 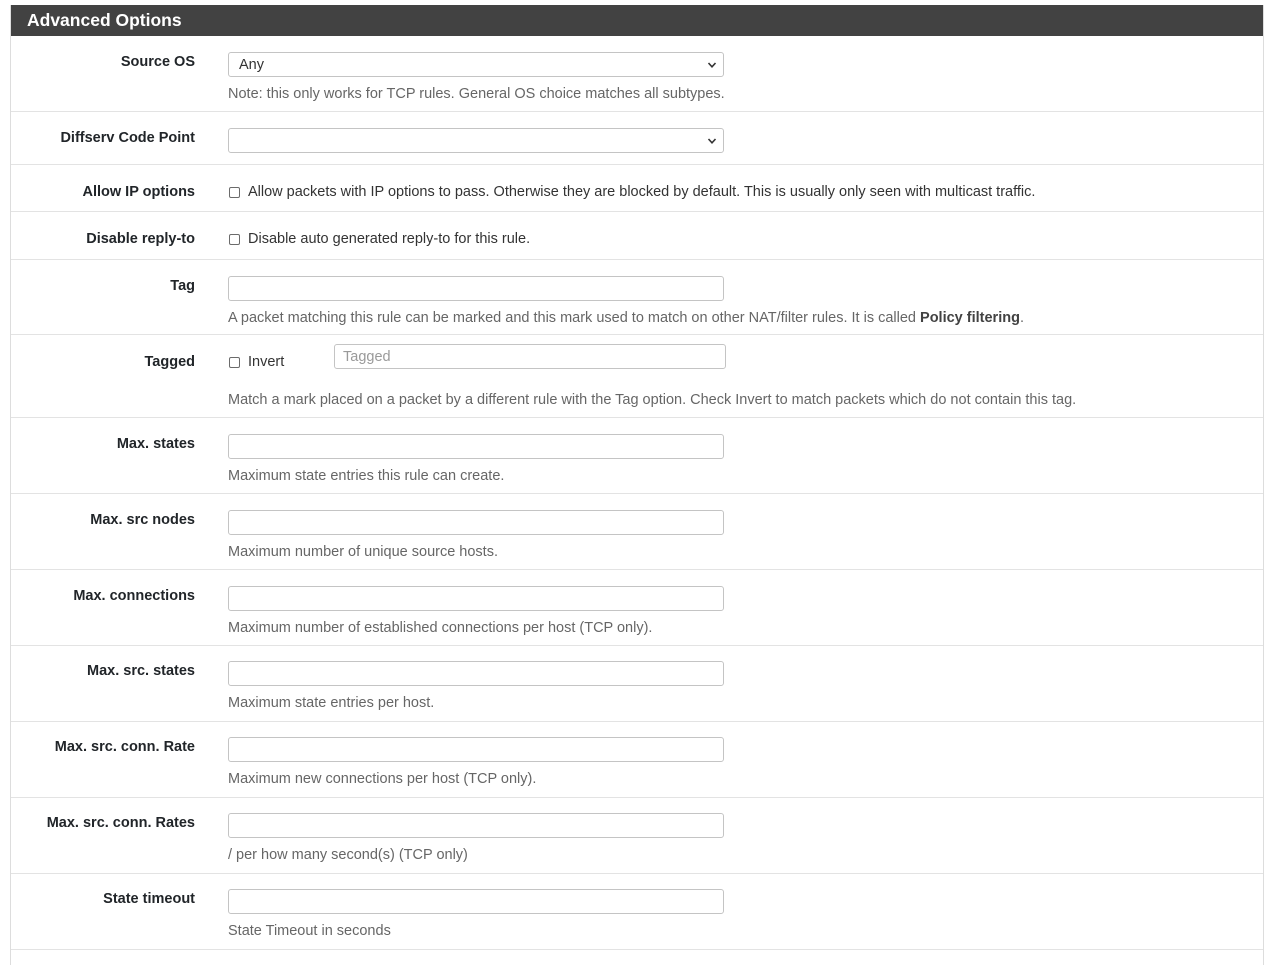 I want to click on row-dscp: Diffserv Code Point, so click(x=637, y=138).